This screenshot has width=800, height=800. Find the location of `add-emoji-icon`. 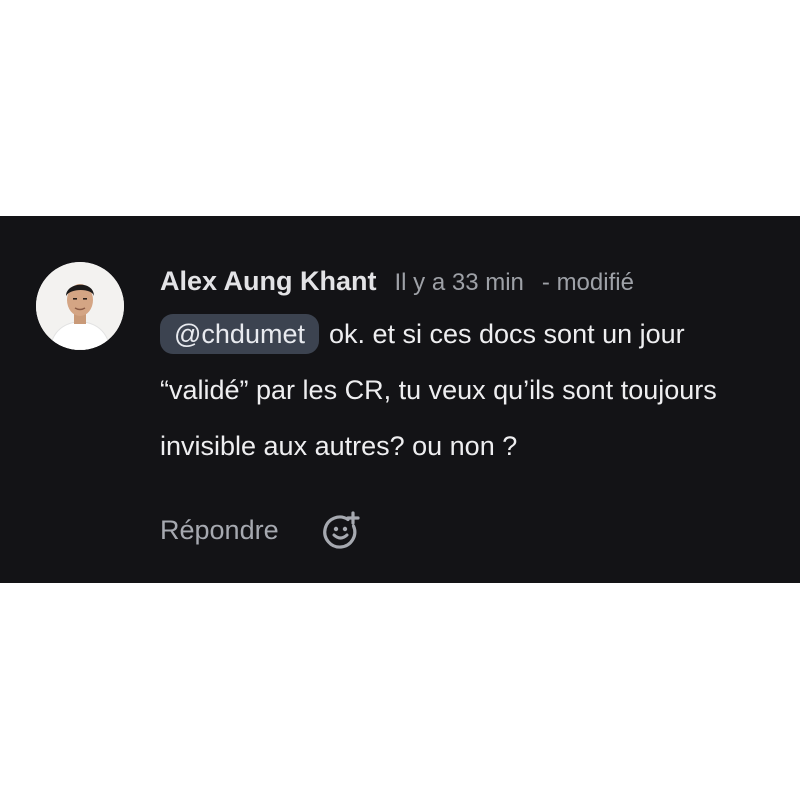

add-emoji-icon is located at coordinates (341, 530).